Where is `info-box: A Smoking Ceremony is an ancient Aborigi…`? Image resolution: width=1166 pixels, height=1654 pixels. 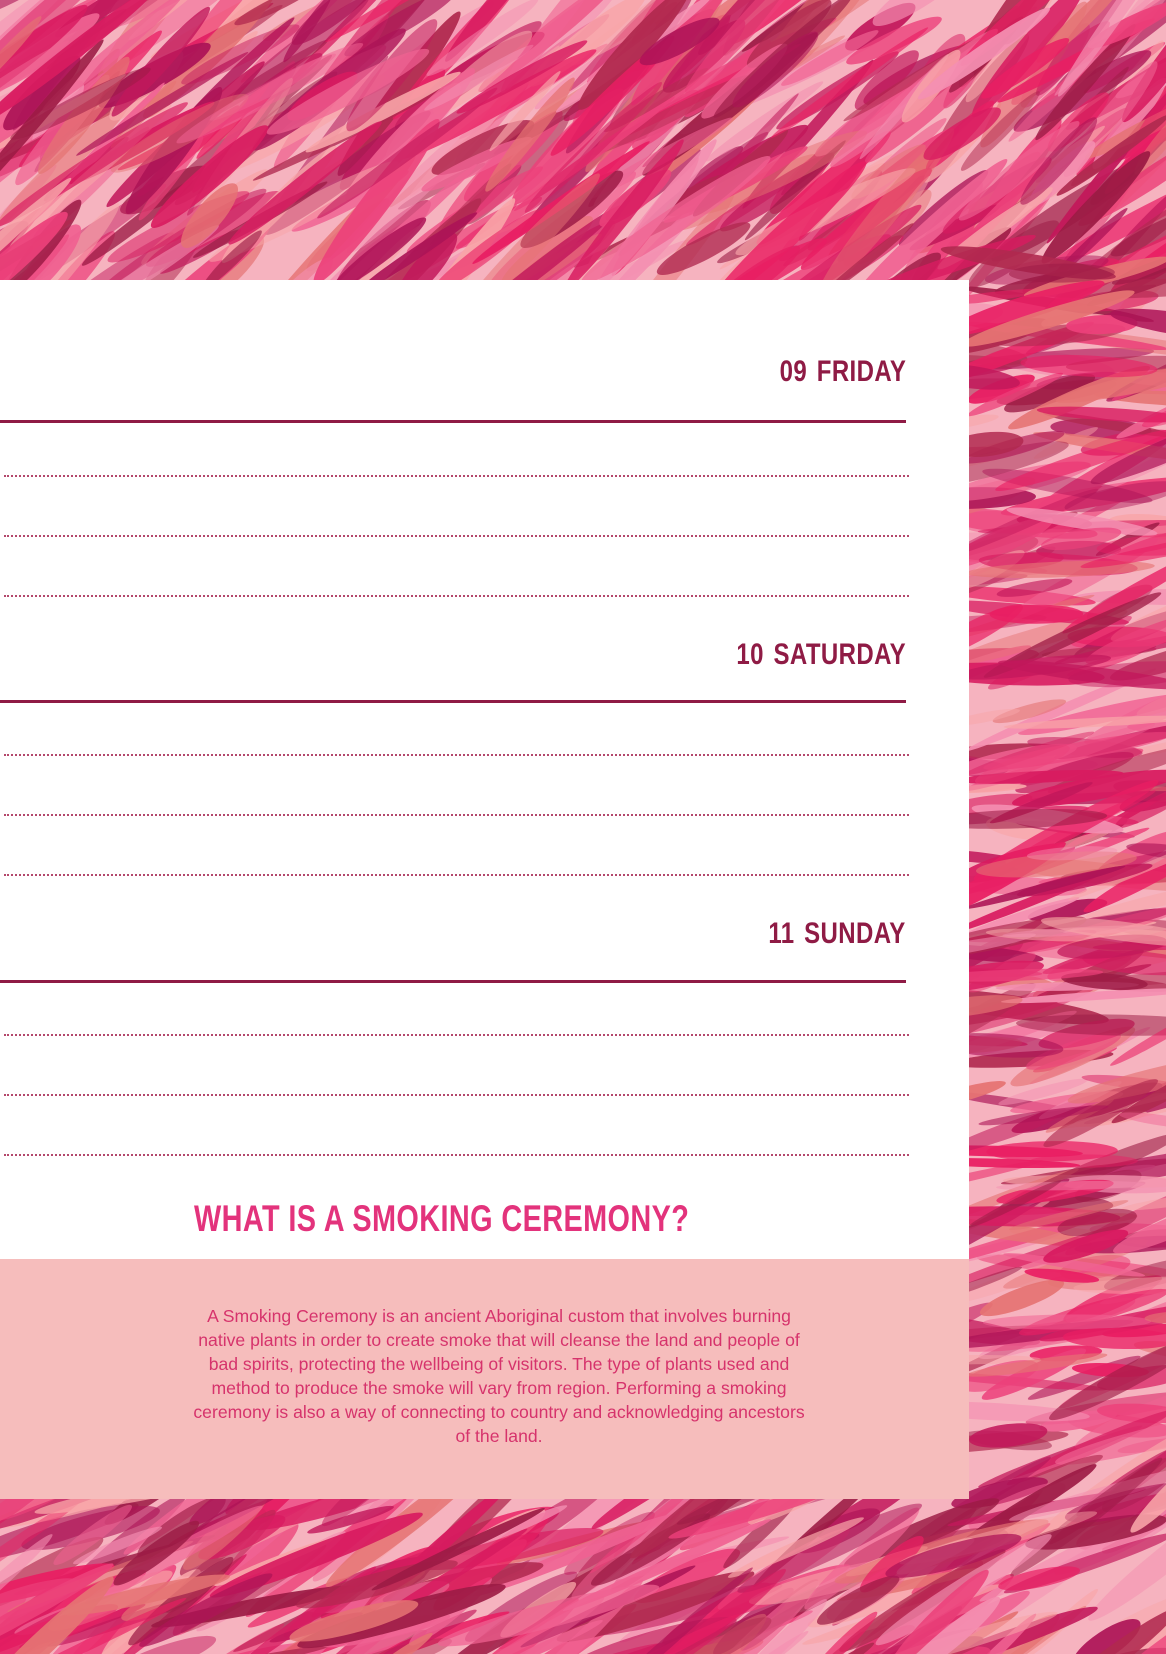
info-box: A Smoking Ceremony is an ancient Aborigi… is located at coordinates (484, 1379).